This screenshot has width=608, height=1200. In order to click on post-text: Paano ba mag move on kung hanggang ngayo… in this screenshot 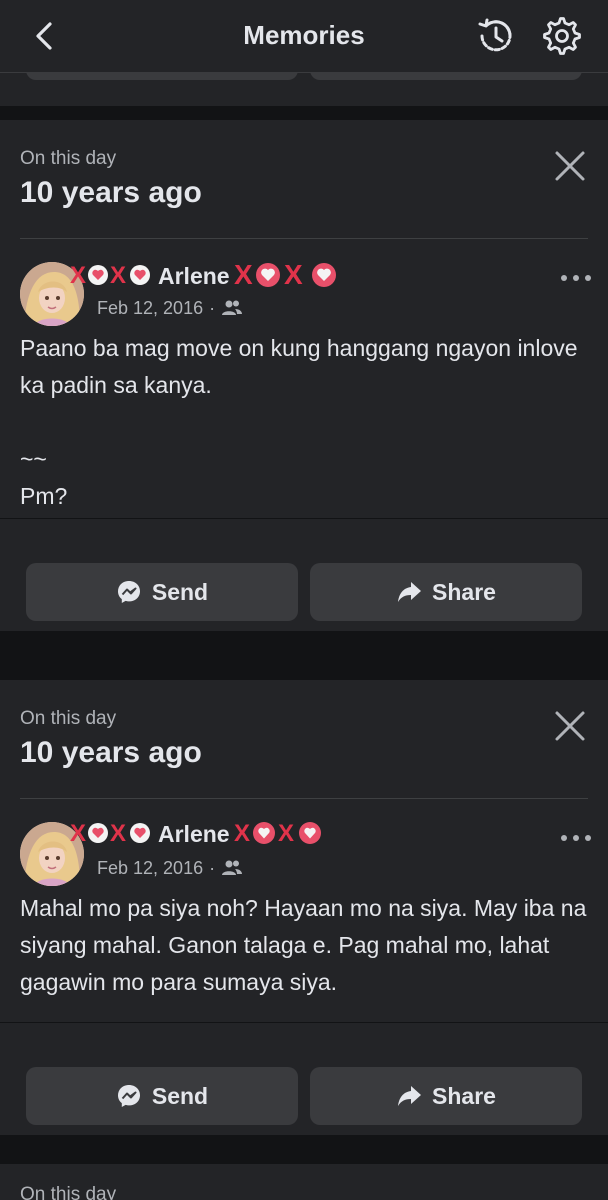, I will do `click(299, 422)`.